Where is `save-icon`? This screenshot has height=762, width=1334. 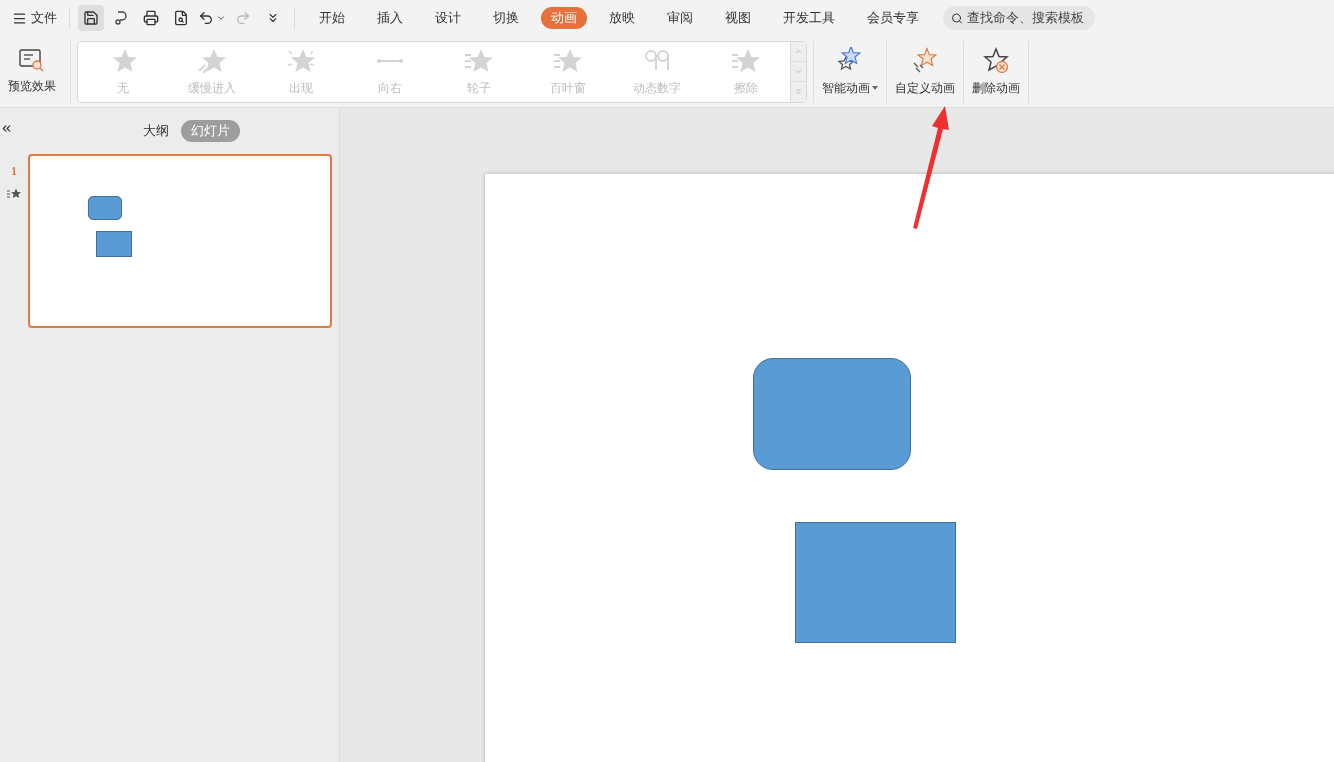 save-icon is located at coordinates (91, 18).